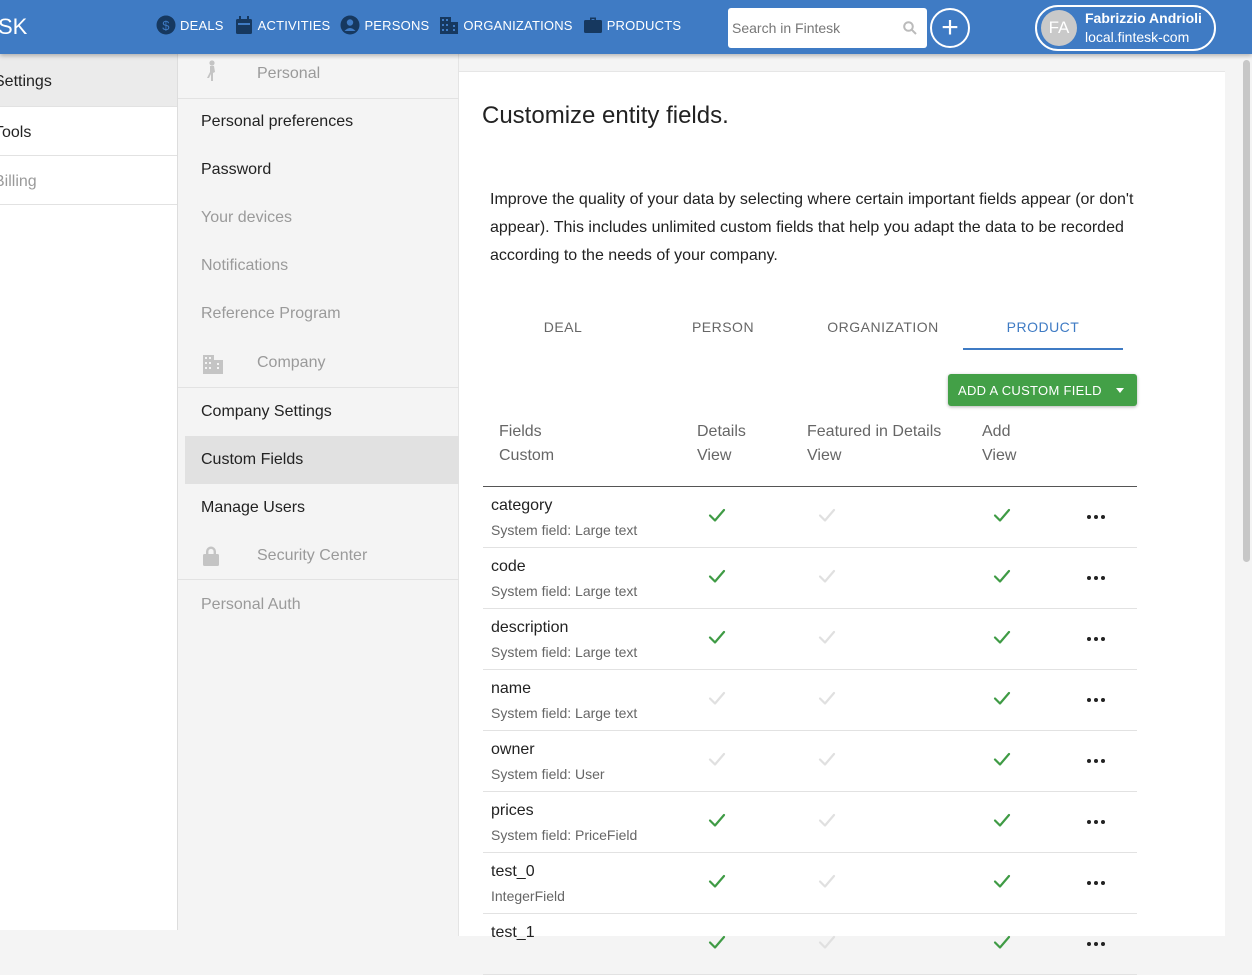 The image size is (1252, 975). What do you see at coordinates (282, 25) in the screenshot?
I see `nav-activities: ACTIVITIES` at bounding box center [282, 25].